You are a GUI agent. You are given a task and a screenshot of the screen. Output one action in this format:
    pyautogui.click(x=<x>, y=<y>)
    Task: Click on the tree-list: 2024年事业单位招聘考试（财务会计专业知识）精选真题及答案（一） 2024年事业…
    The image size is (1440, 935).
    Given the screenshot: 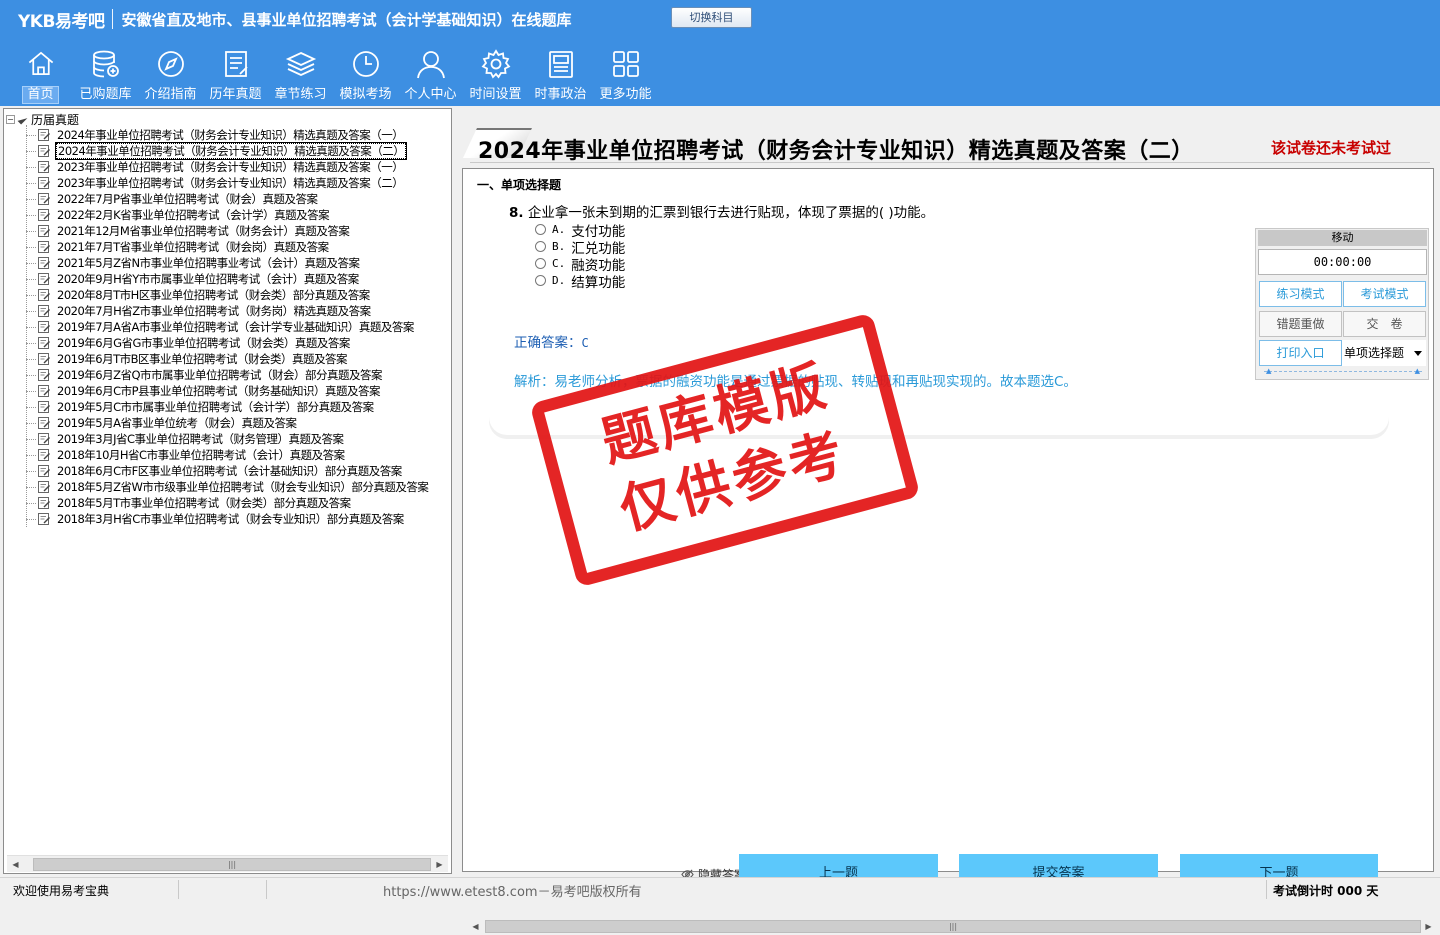 What is the action you would take?
    pyautogui.click(x=227, y=327)
    